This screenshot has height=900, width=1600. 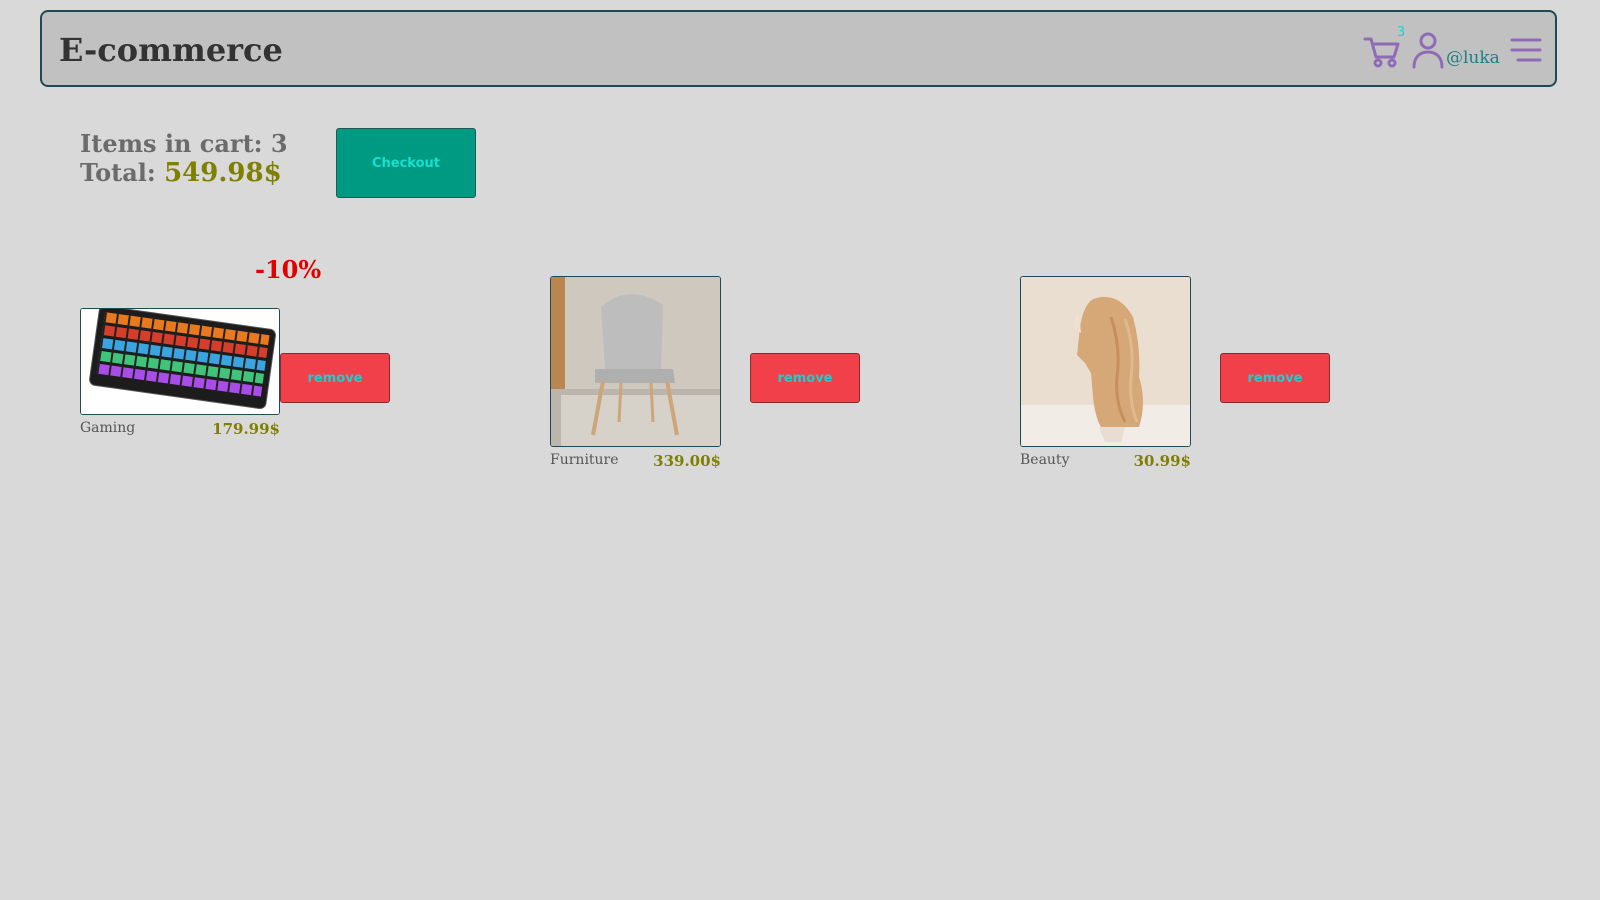 What do you see at coordinates (223, 173) in the screenshot?
I see `total-value: 549.98$` at bounding box center [223, 173].